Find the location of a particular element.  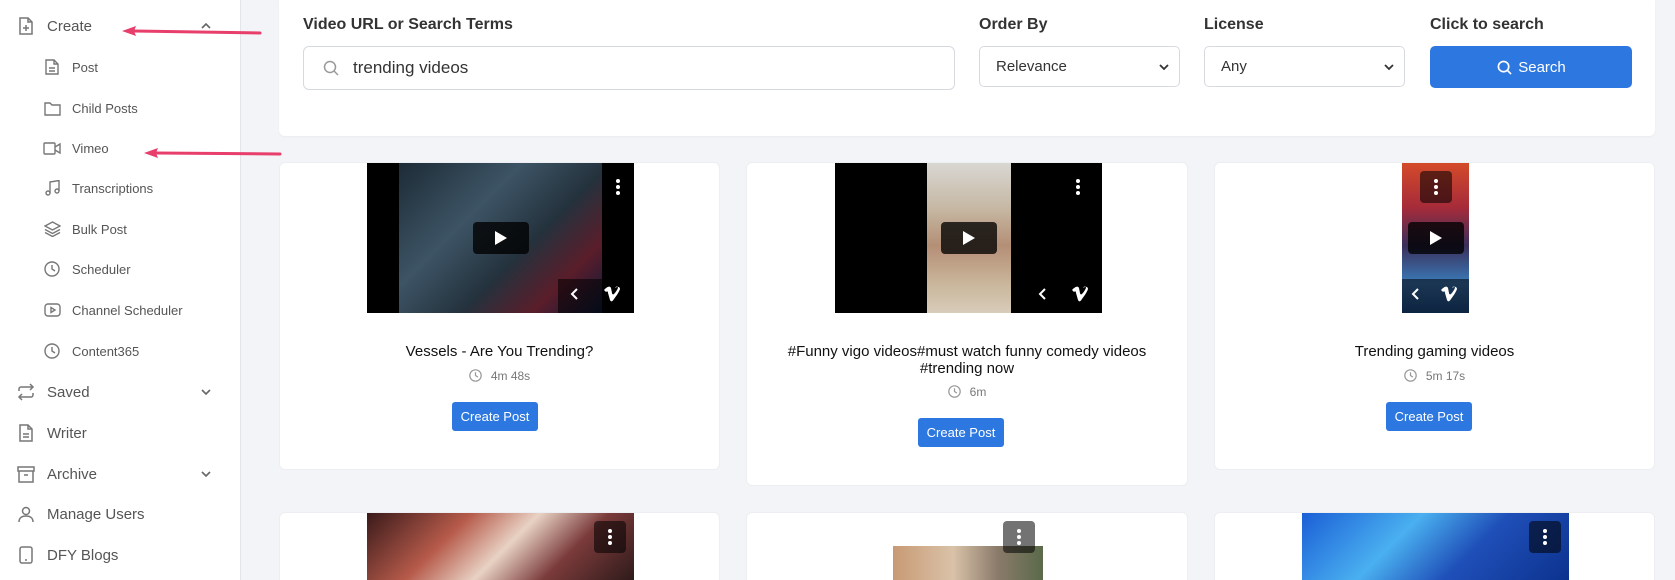

archive-icon is located at coordinates (26, 474).